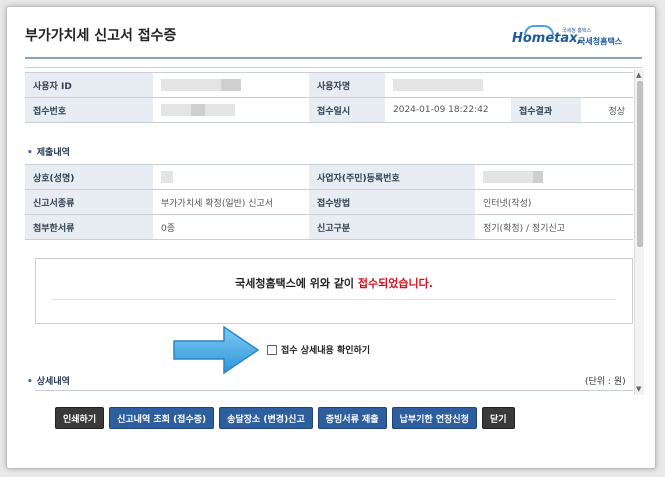 The image size is (665, 477). Describe the element at coordinates (216, 350) in the screenshot. I see `arrow-right-icon` at that location.